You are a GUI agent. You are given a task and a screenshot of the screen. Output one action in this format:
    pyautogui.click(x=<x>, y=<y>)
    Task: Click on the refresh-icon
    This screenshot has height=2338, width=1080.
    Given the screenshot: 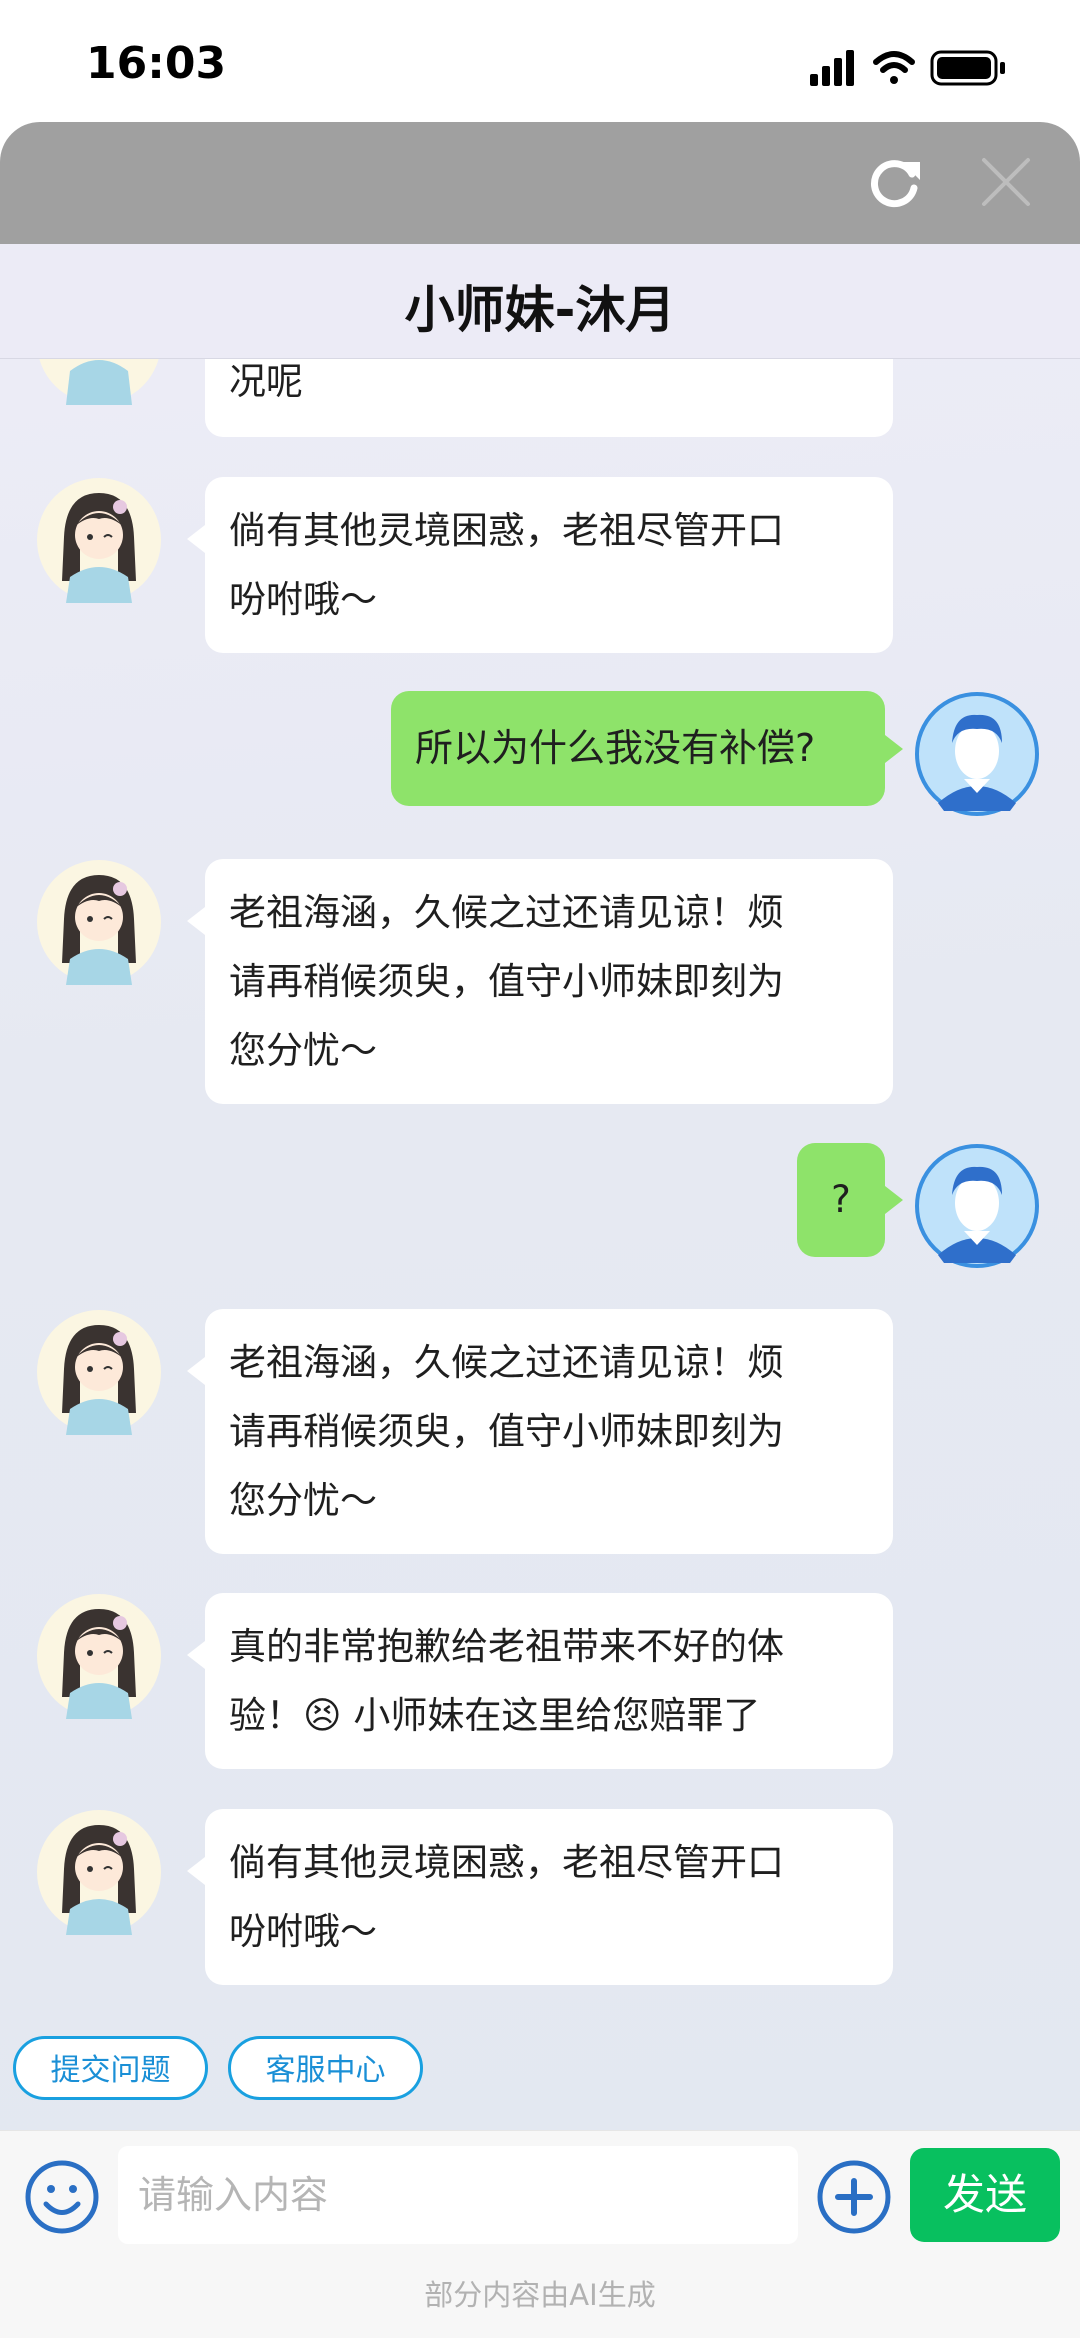 What is the action you would take?
    pyautogui.click(x=894, y=182)
    